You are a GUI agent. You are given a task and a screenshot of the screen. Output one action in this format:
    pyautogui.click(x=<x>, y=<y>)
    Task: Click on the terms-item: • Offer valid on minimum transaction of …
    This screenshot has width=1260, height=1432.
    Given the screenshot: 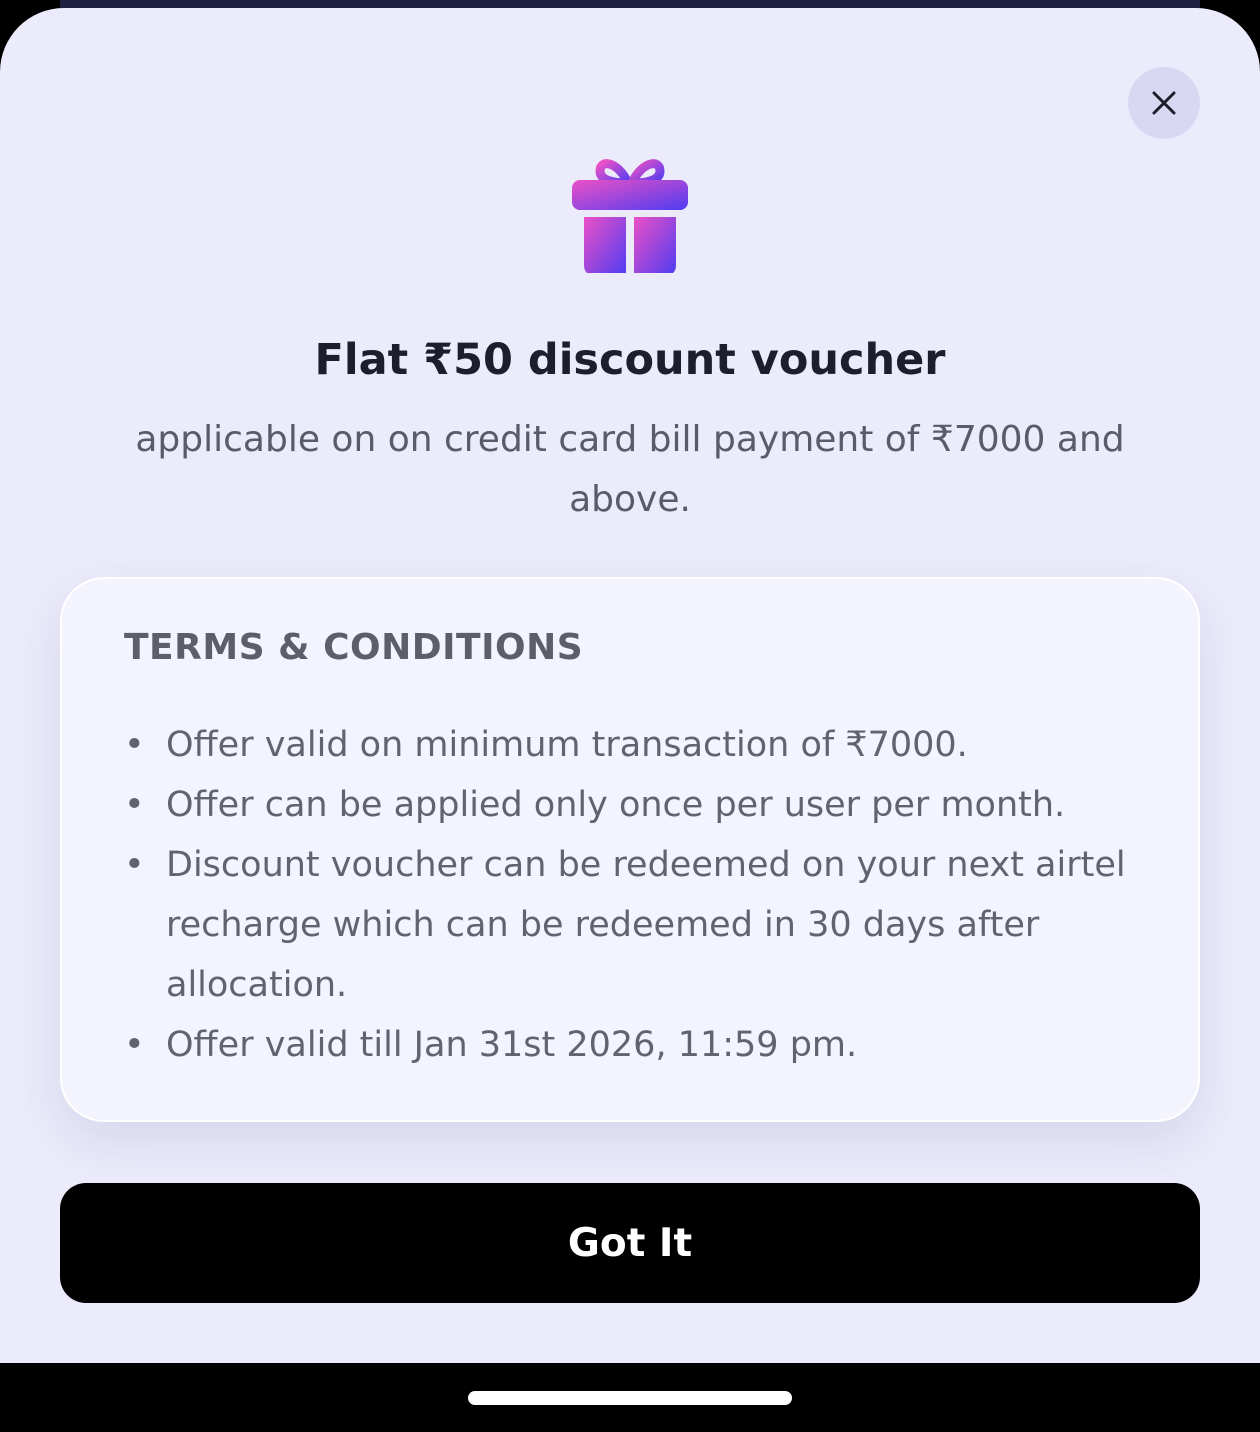 What is the action you would take?
    pyautogui.click(x=644, y=745)
    